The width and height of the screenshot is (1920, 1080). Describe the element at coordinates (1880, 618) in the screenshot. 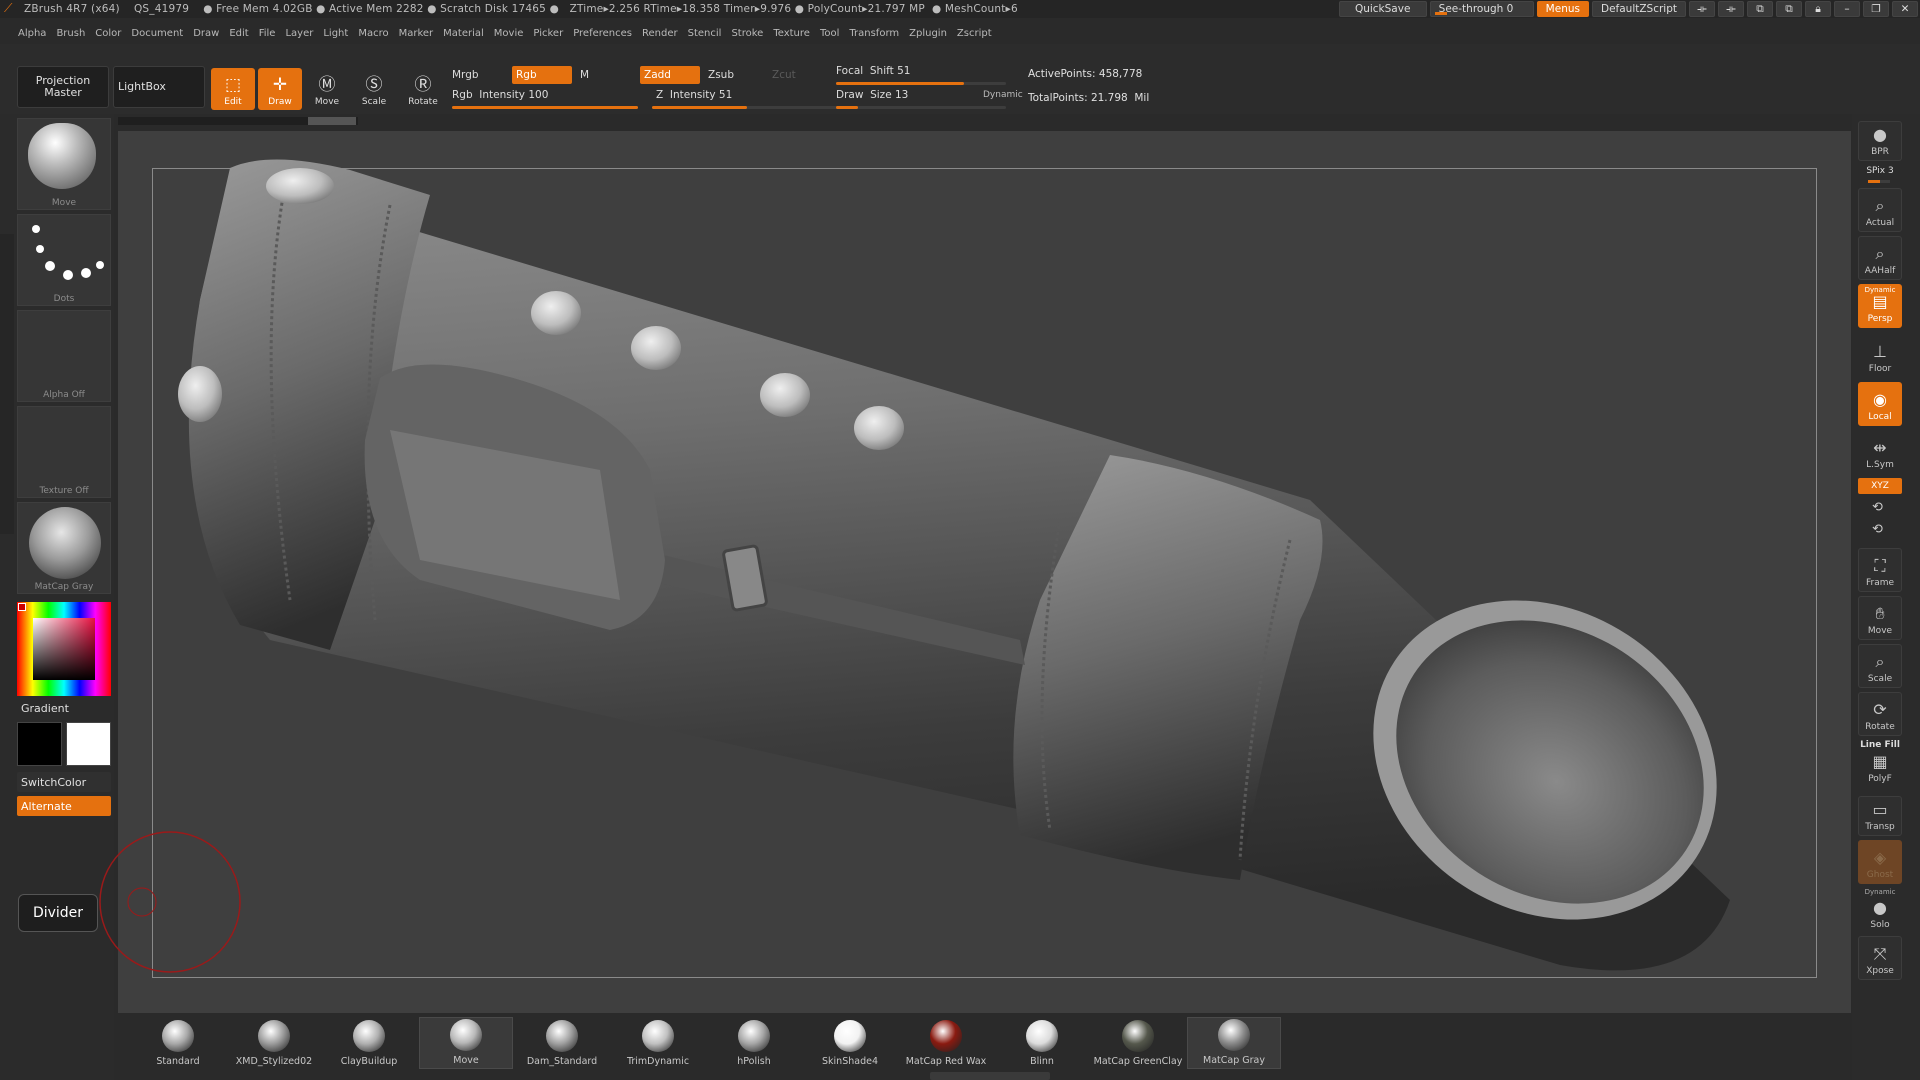

I see `move-view-button: ✋︎ Move` at that location.